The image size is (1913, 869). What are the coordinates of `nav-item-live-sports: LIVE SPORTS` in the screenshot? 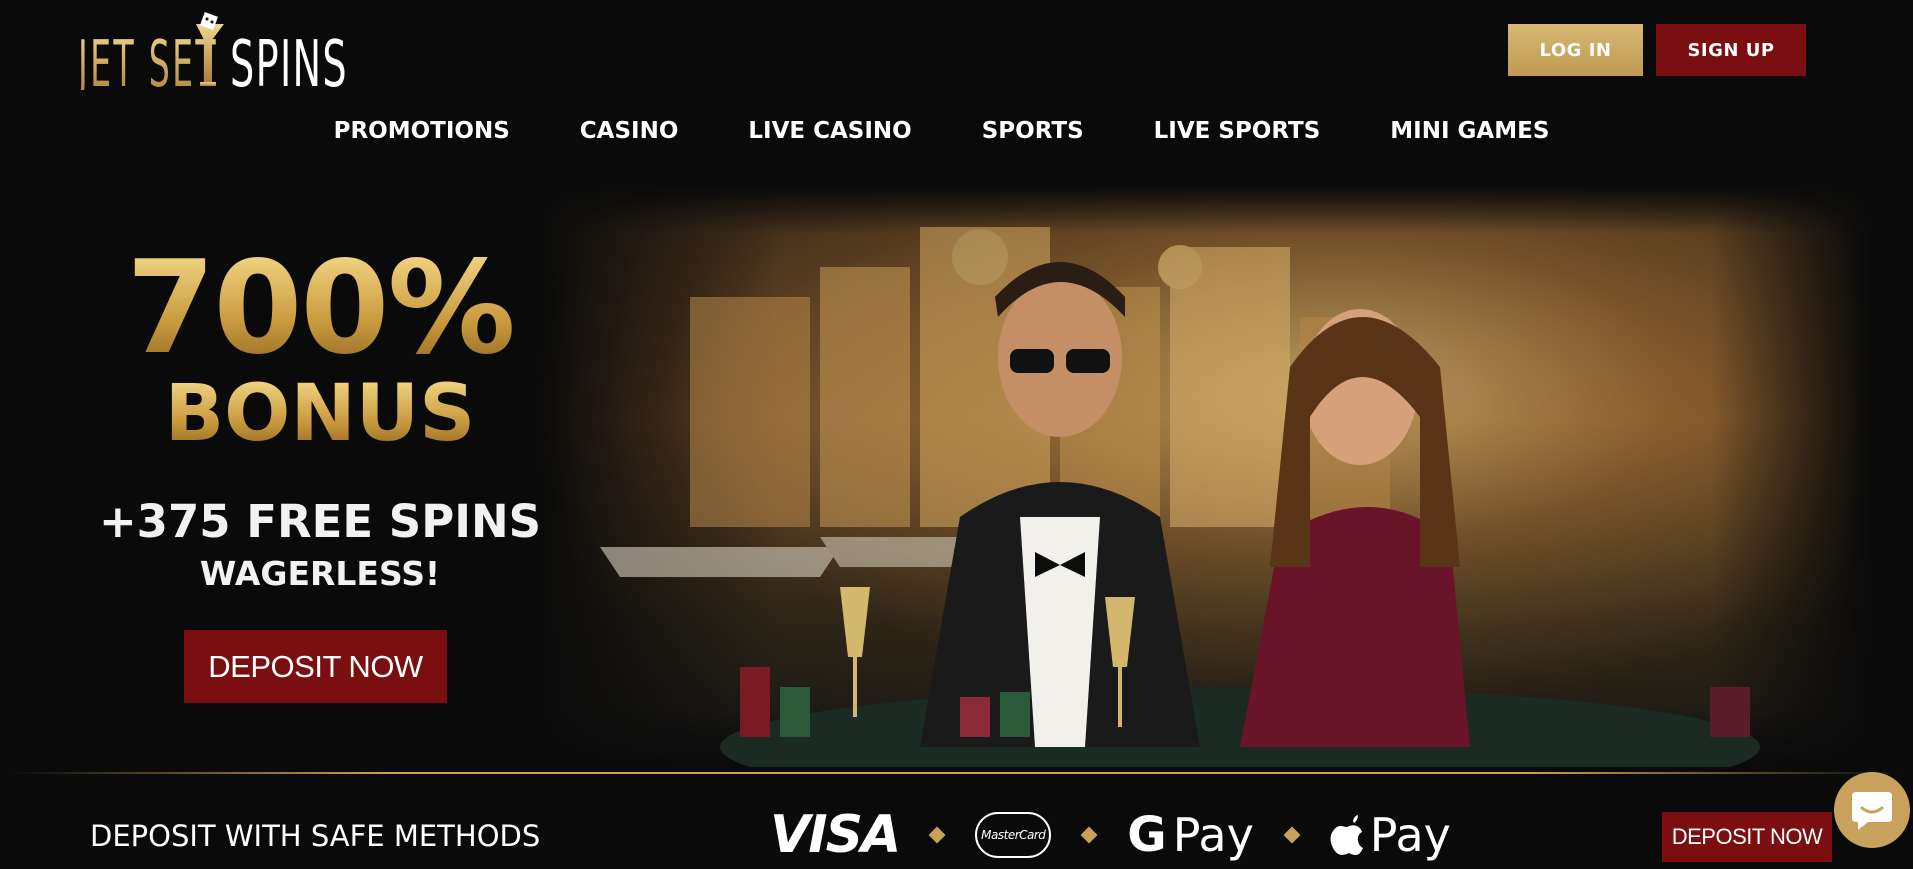 It's located at (1237, 134).